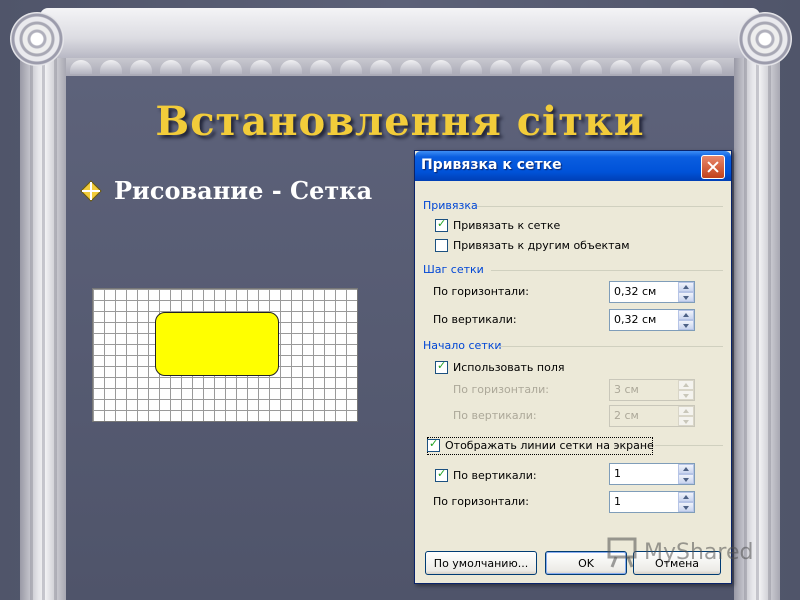 This screenshot has width=800, height=600. Describe the element at coordinates (481, 501) in the screenshot. I see `horizontal-every-label: По горизонтали:` at that location.